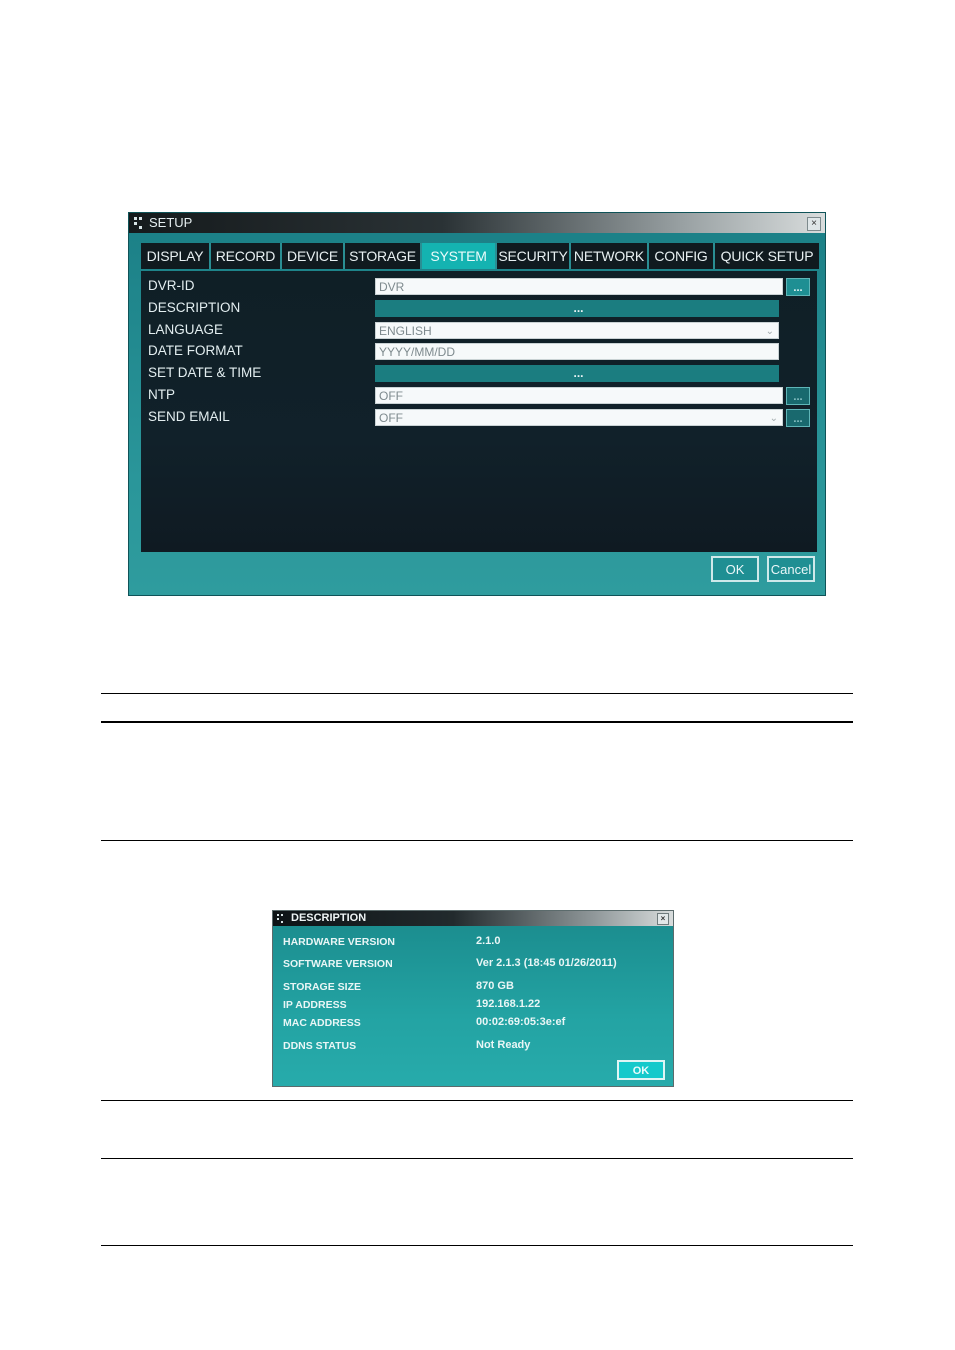  I want to click on tab-system: SYSTEM, so click(459, 256).